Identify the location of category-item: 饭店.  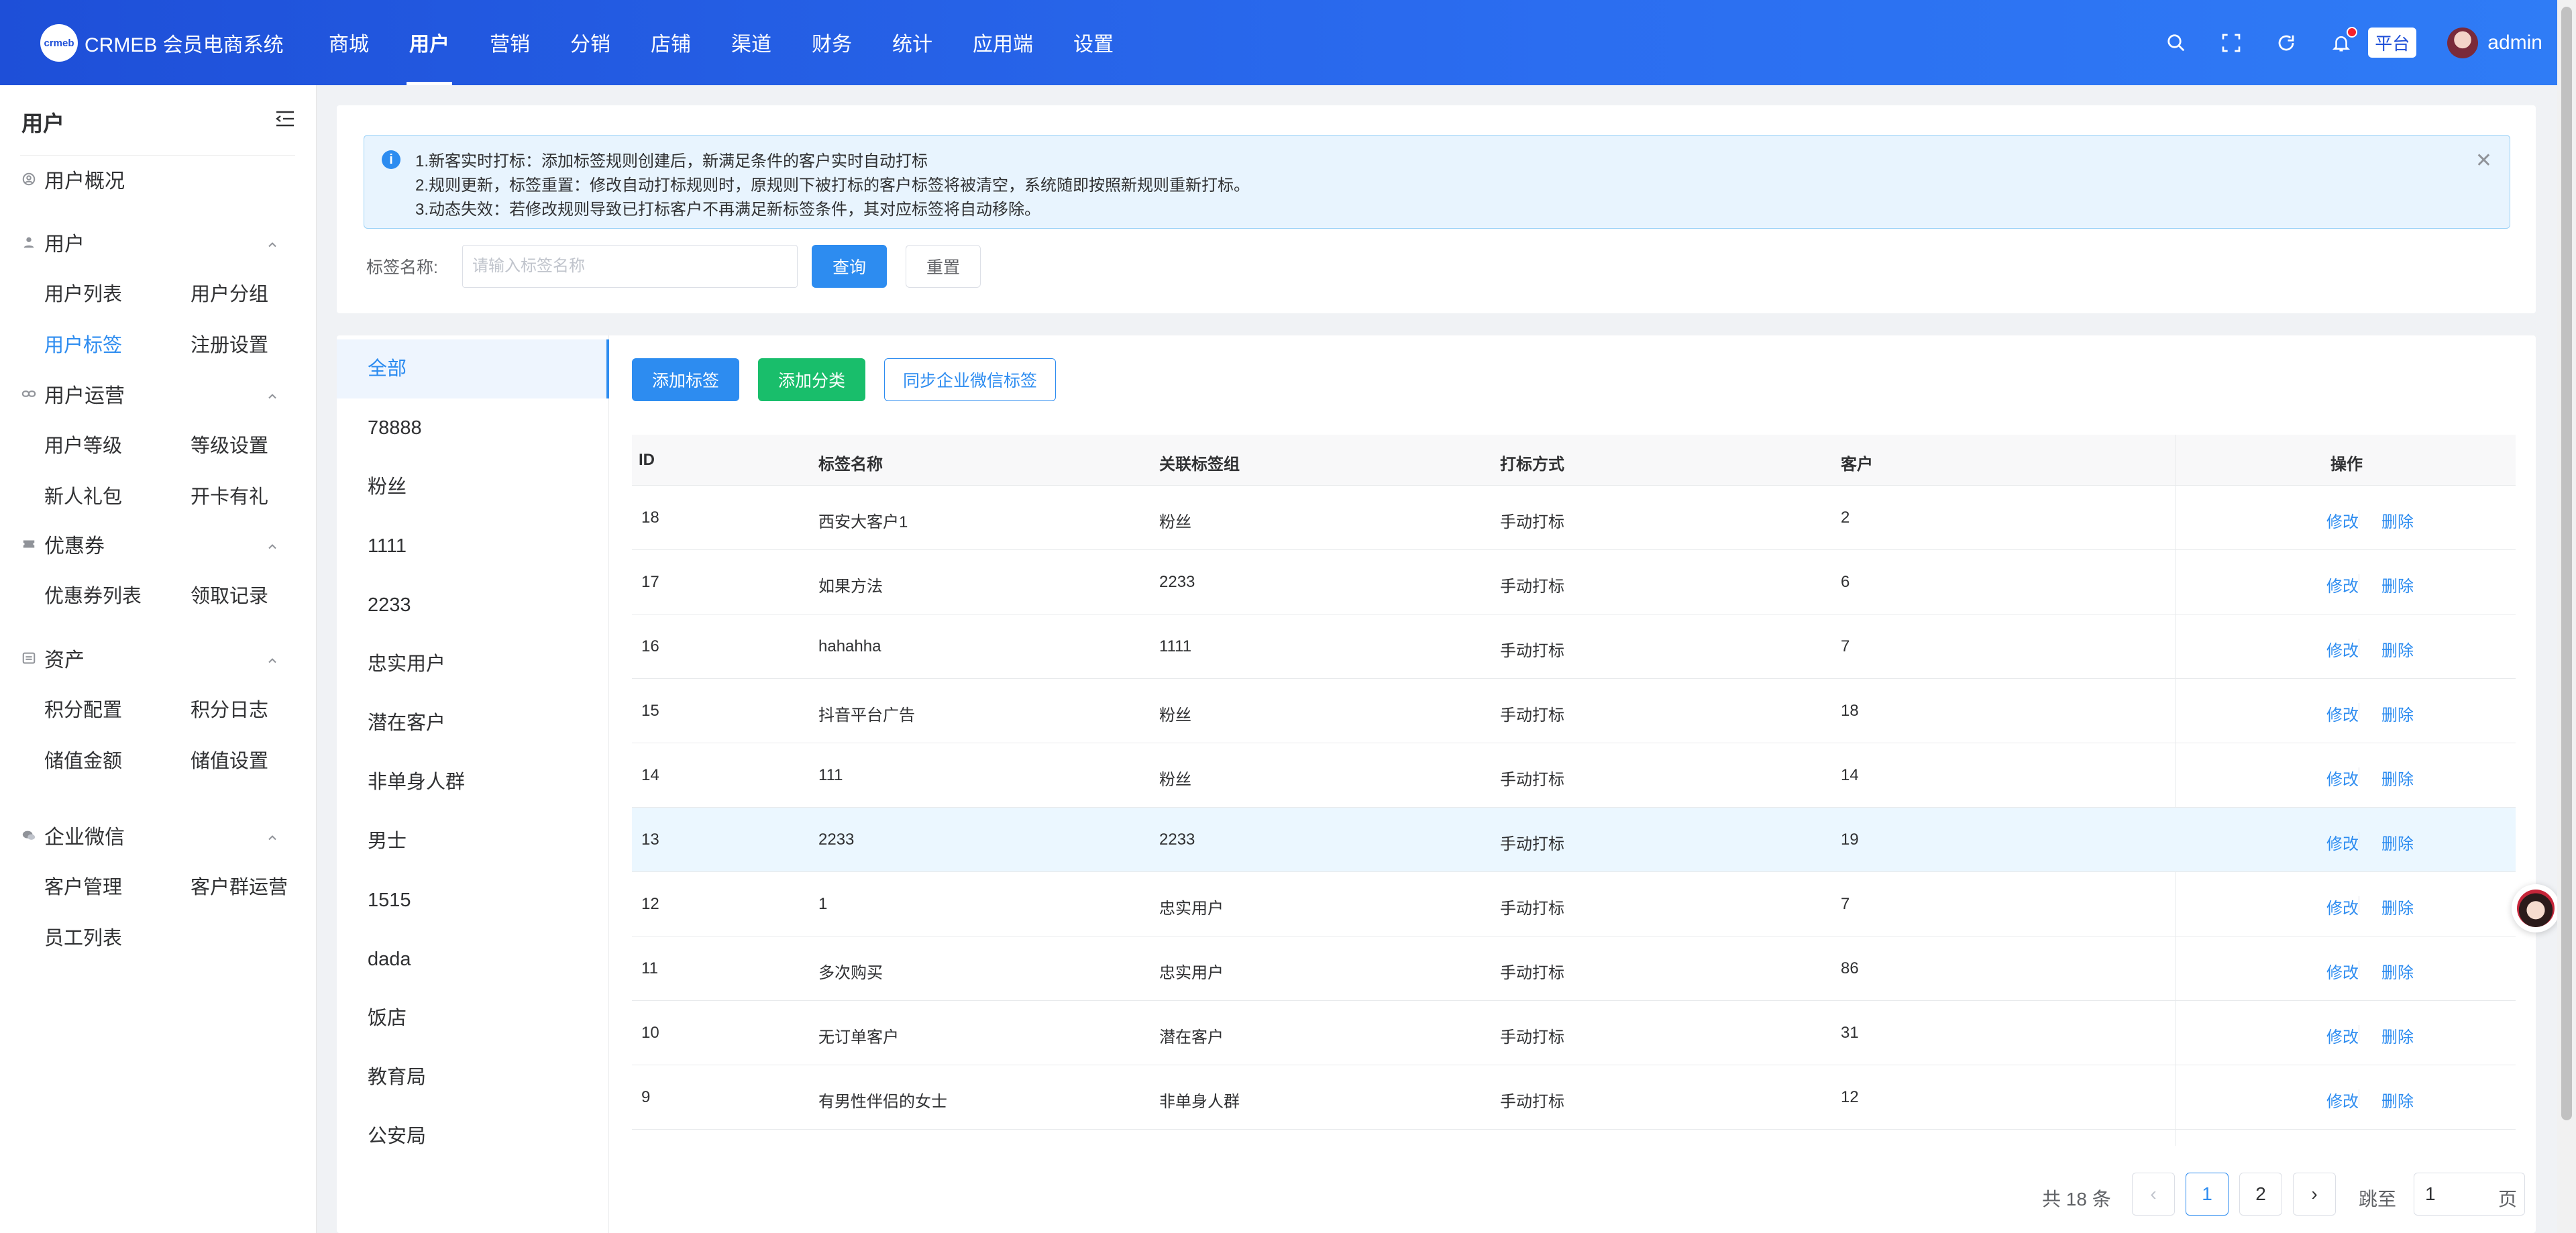
(473, 1018).